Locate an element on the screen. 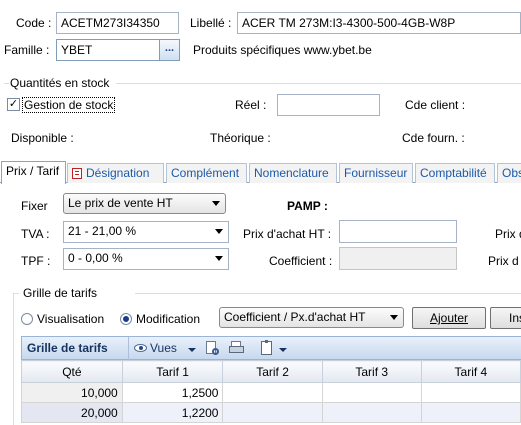 The image size is (521, 425). vues-button: Vues is located at coordinates (165, 348).